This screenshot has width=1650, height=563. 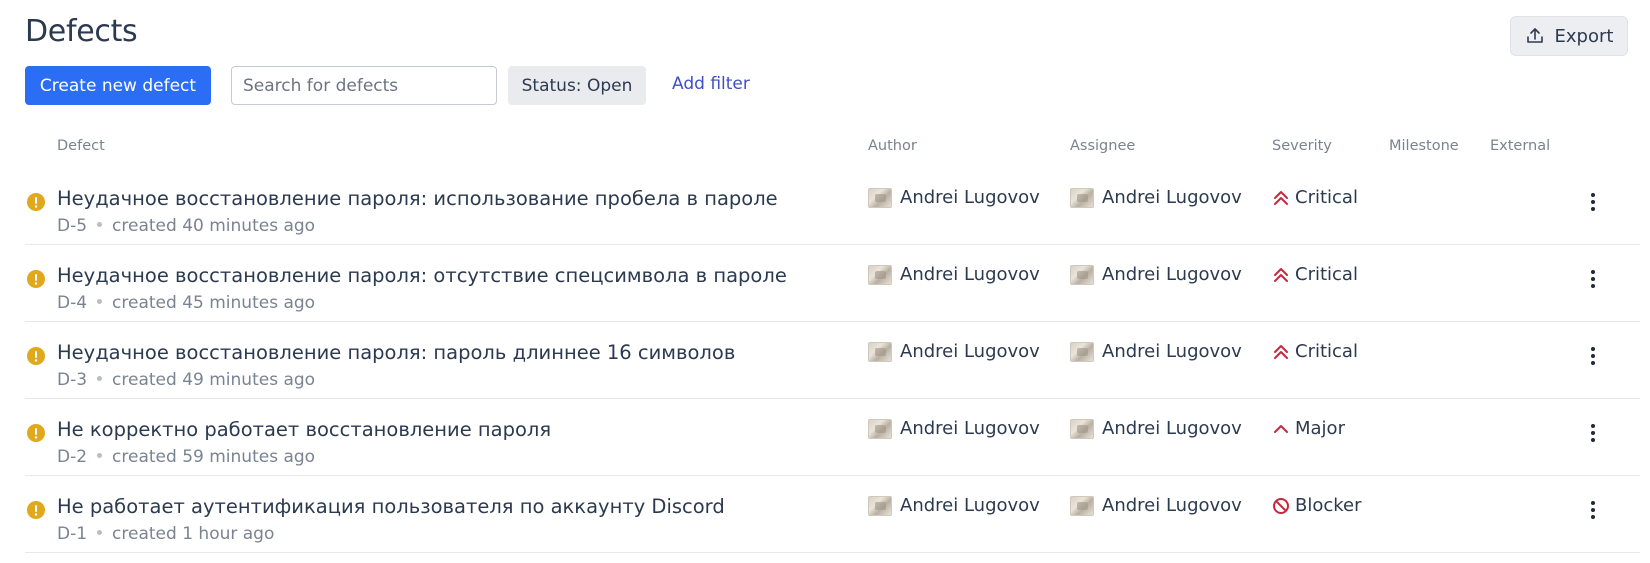 What do you see at coordinates (1281, 429) in the screenshot?
I see `chevron-up-icon` at bounding box center [1281, 429].